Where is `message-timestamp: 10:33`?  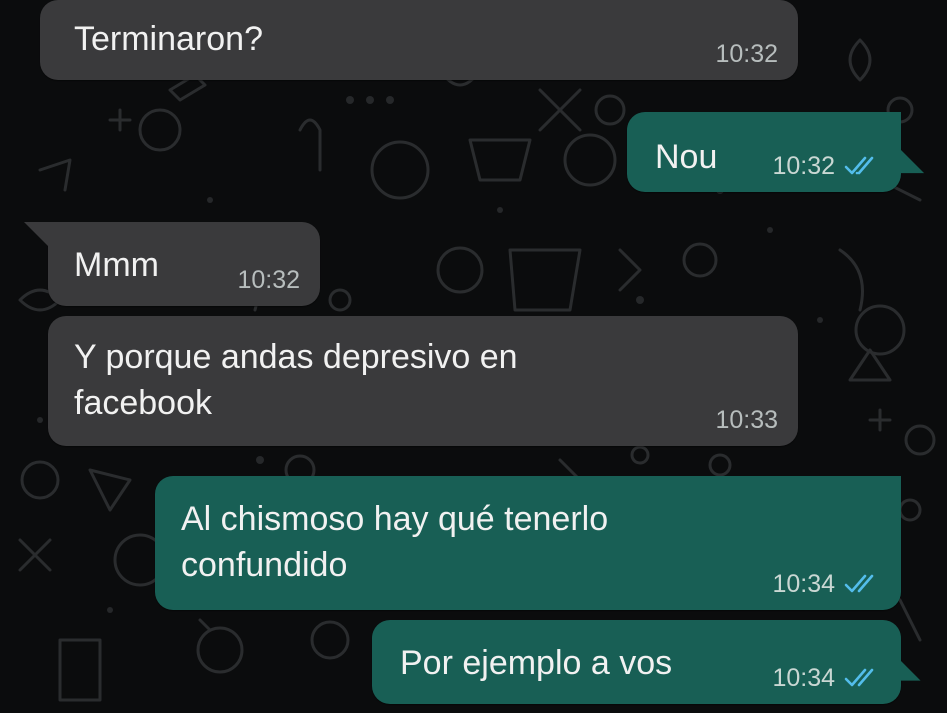
message-timestamp: 10:33 is located at coordinates (746, 420).